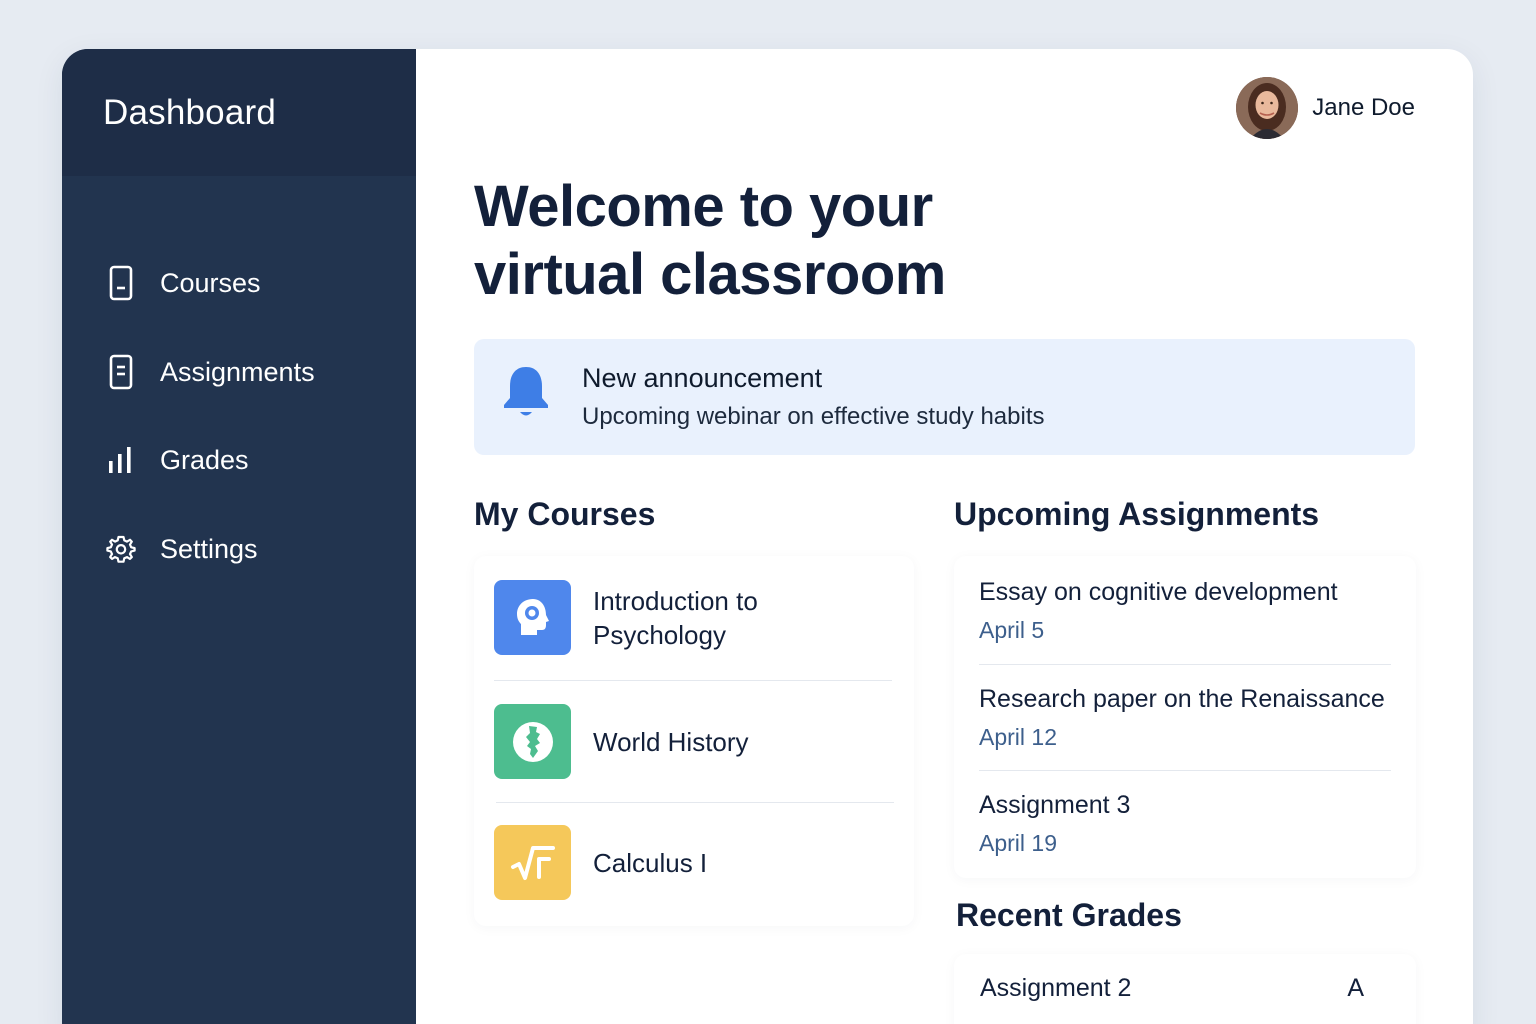 This screenshot has height=1024, width=1536. I want to click on page-title-line-1: Welcome to your, so click(703, 206).